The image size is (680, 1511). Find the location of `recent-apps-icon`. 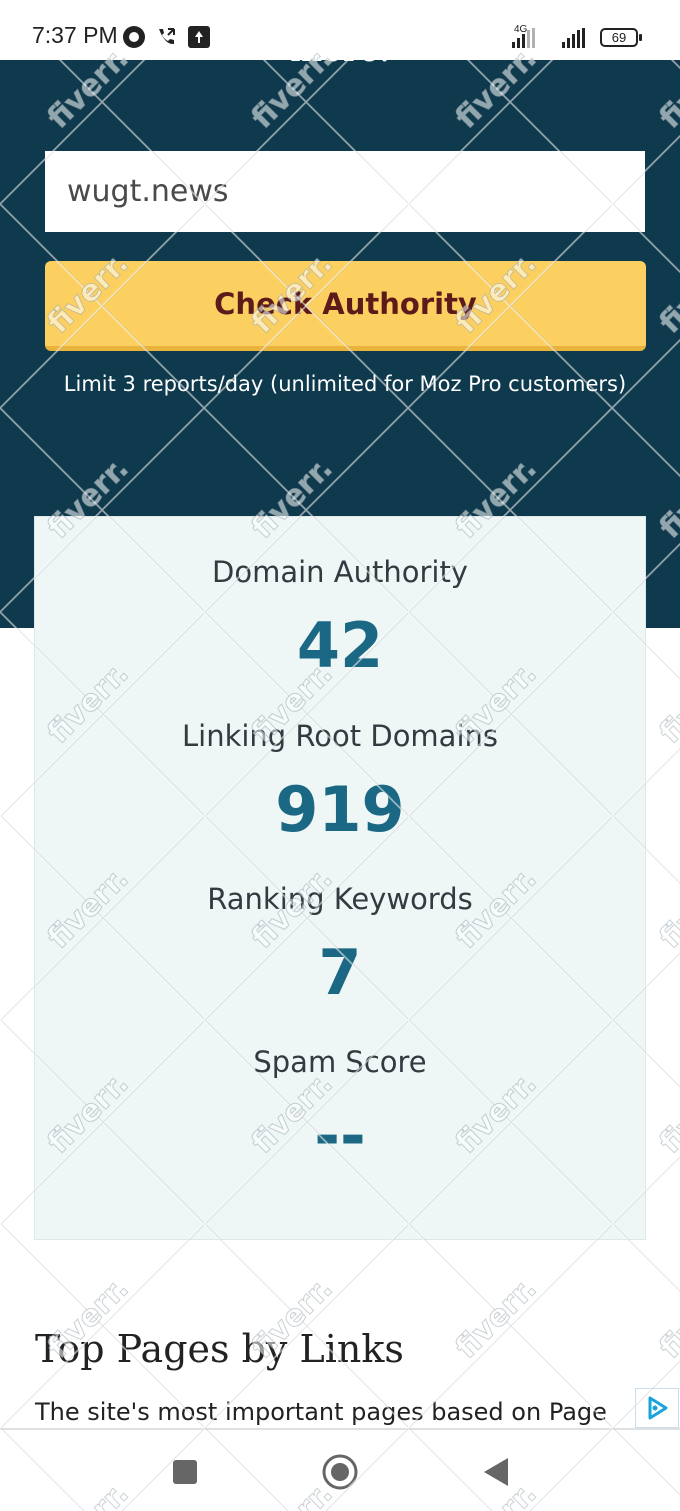

recent-apps-icon is located at coordinates (185, 1472).